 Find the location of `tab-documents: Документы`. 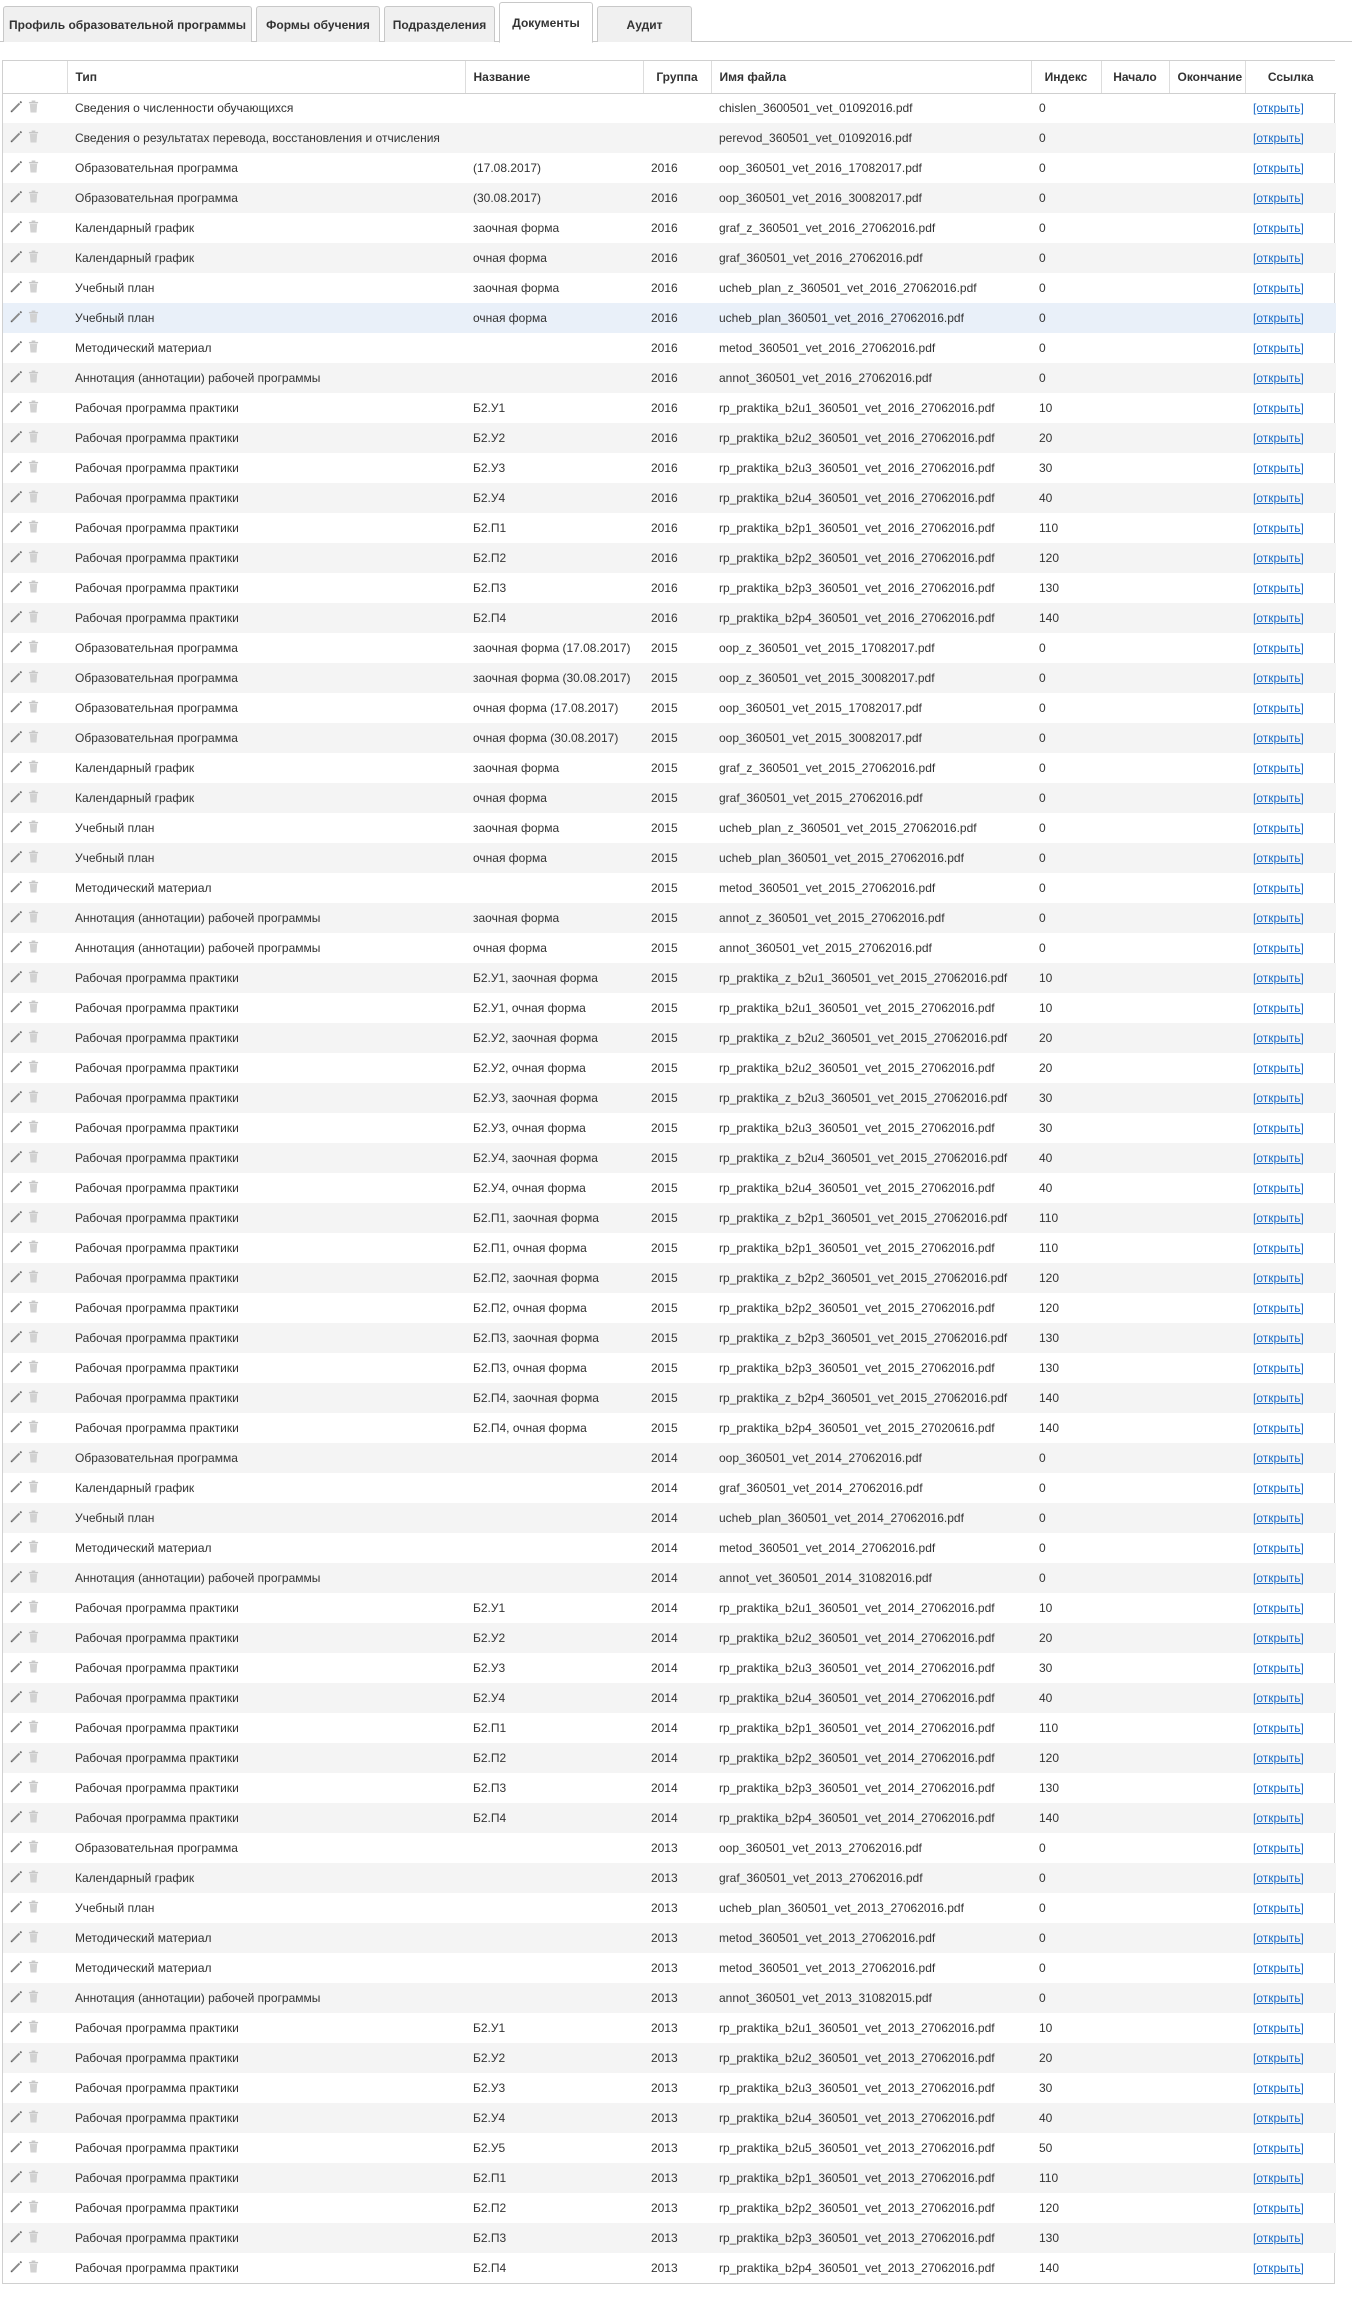

tab-documents: Документы is located at coordinates (546, 22).